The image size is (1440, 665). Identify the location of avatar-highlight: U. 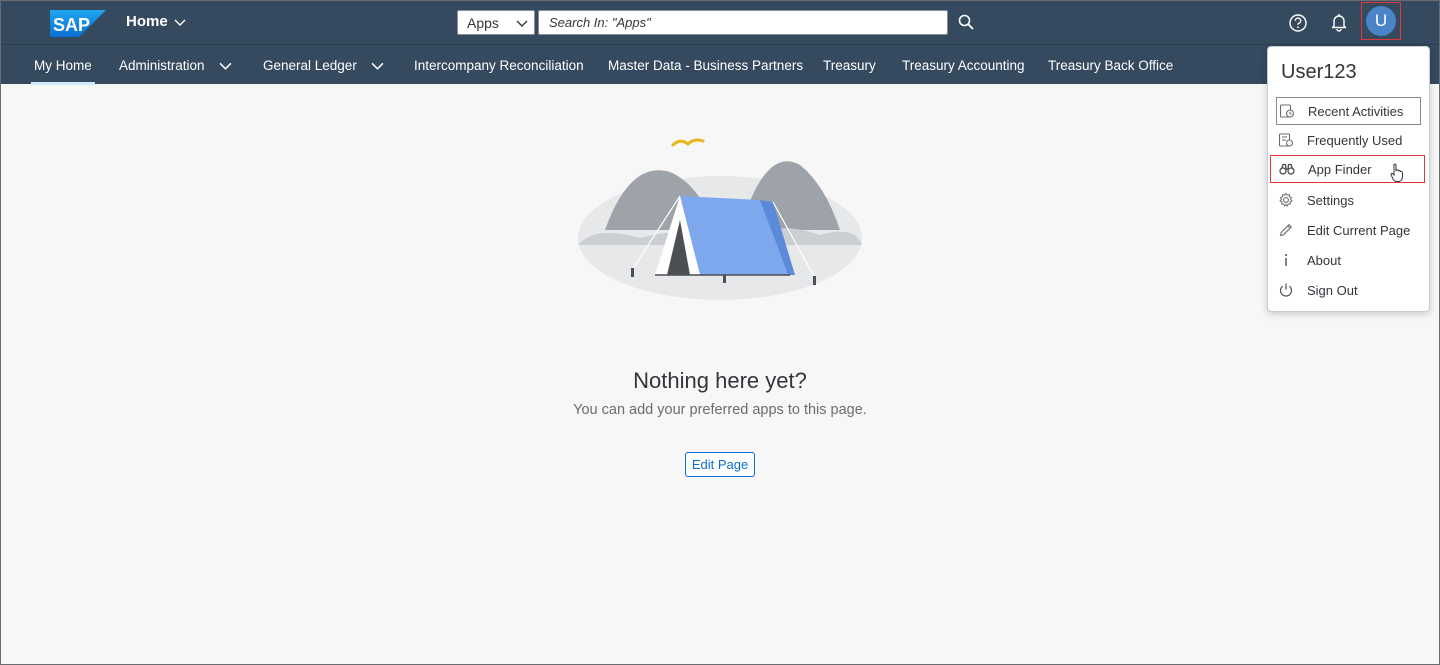
(1381, 21).